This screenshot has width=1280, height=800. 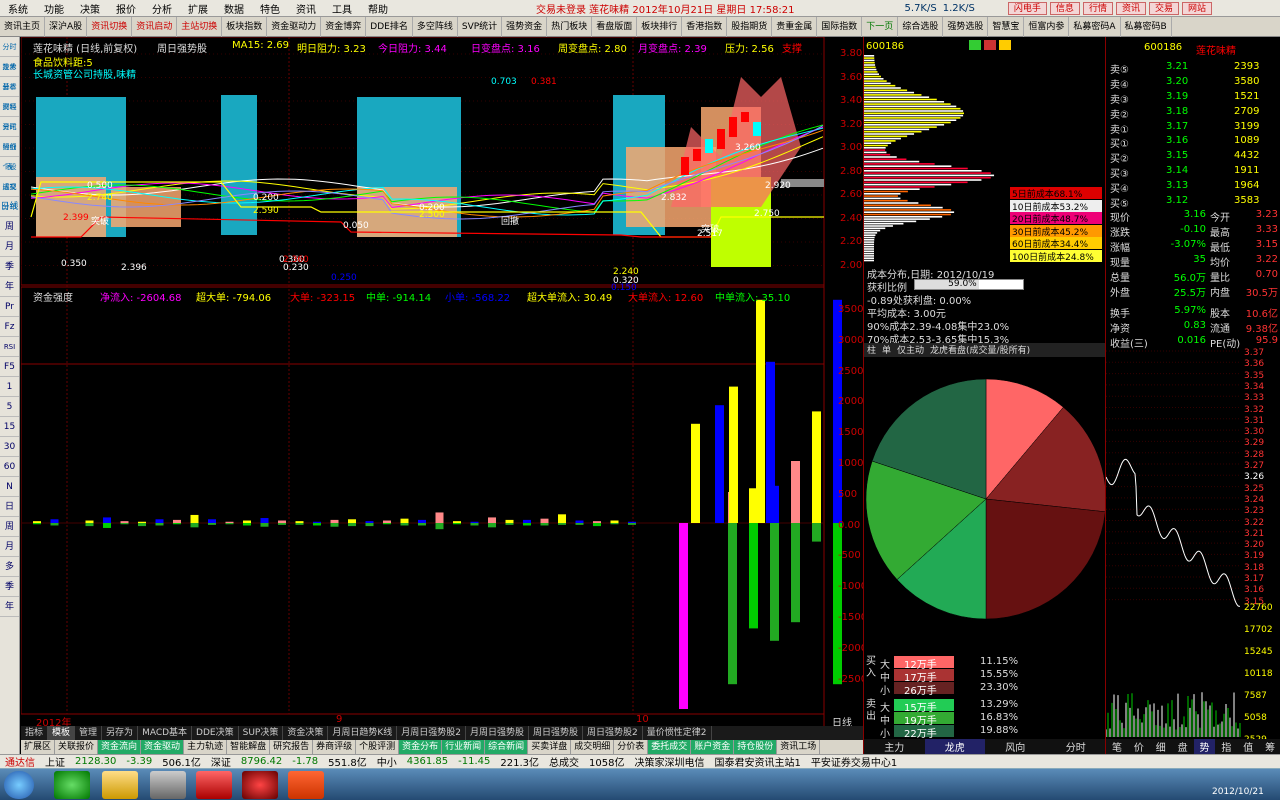 What do you see at coordinates (524, 27) in the screenshot?
I see `toolbar-item-11: 强势资金` at bounding box center [524, 27].